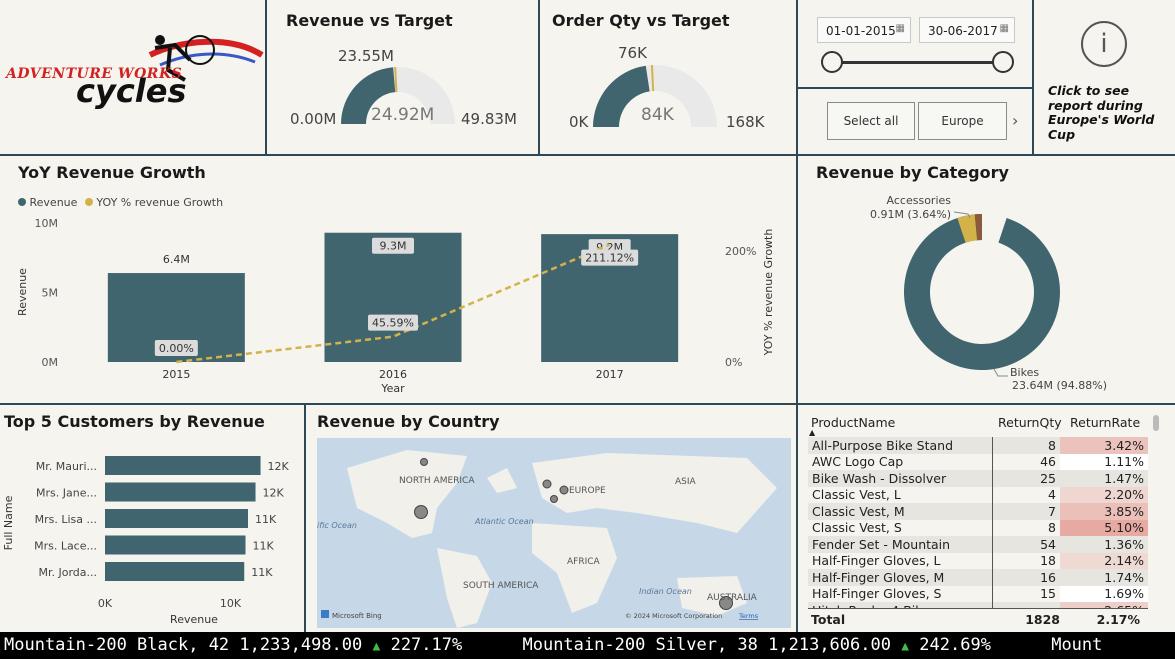  I want to click on x-tick-label: 10K, so click(231, 603).